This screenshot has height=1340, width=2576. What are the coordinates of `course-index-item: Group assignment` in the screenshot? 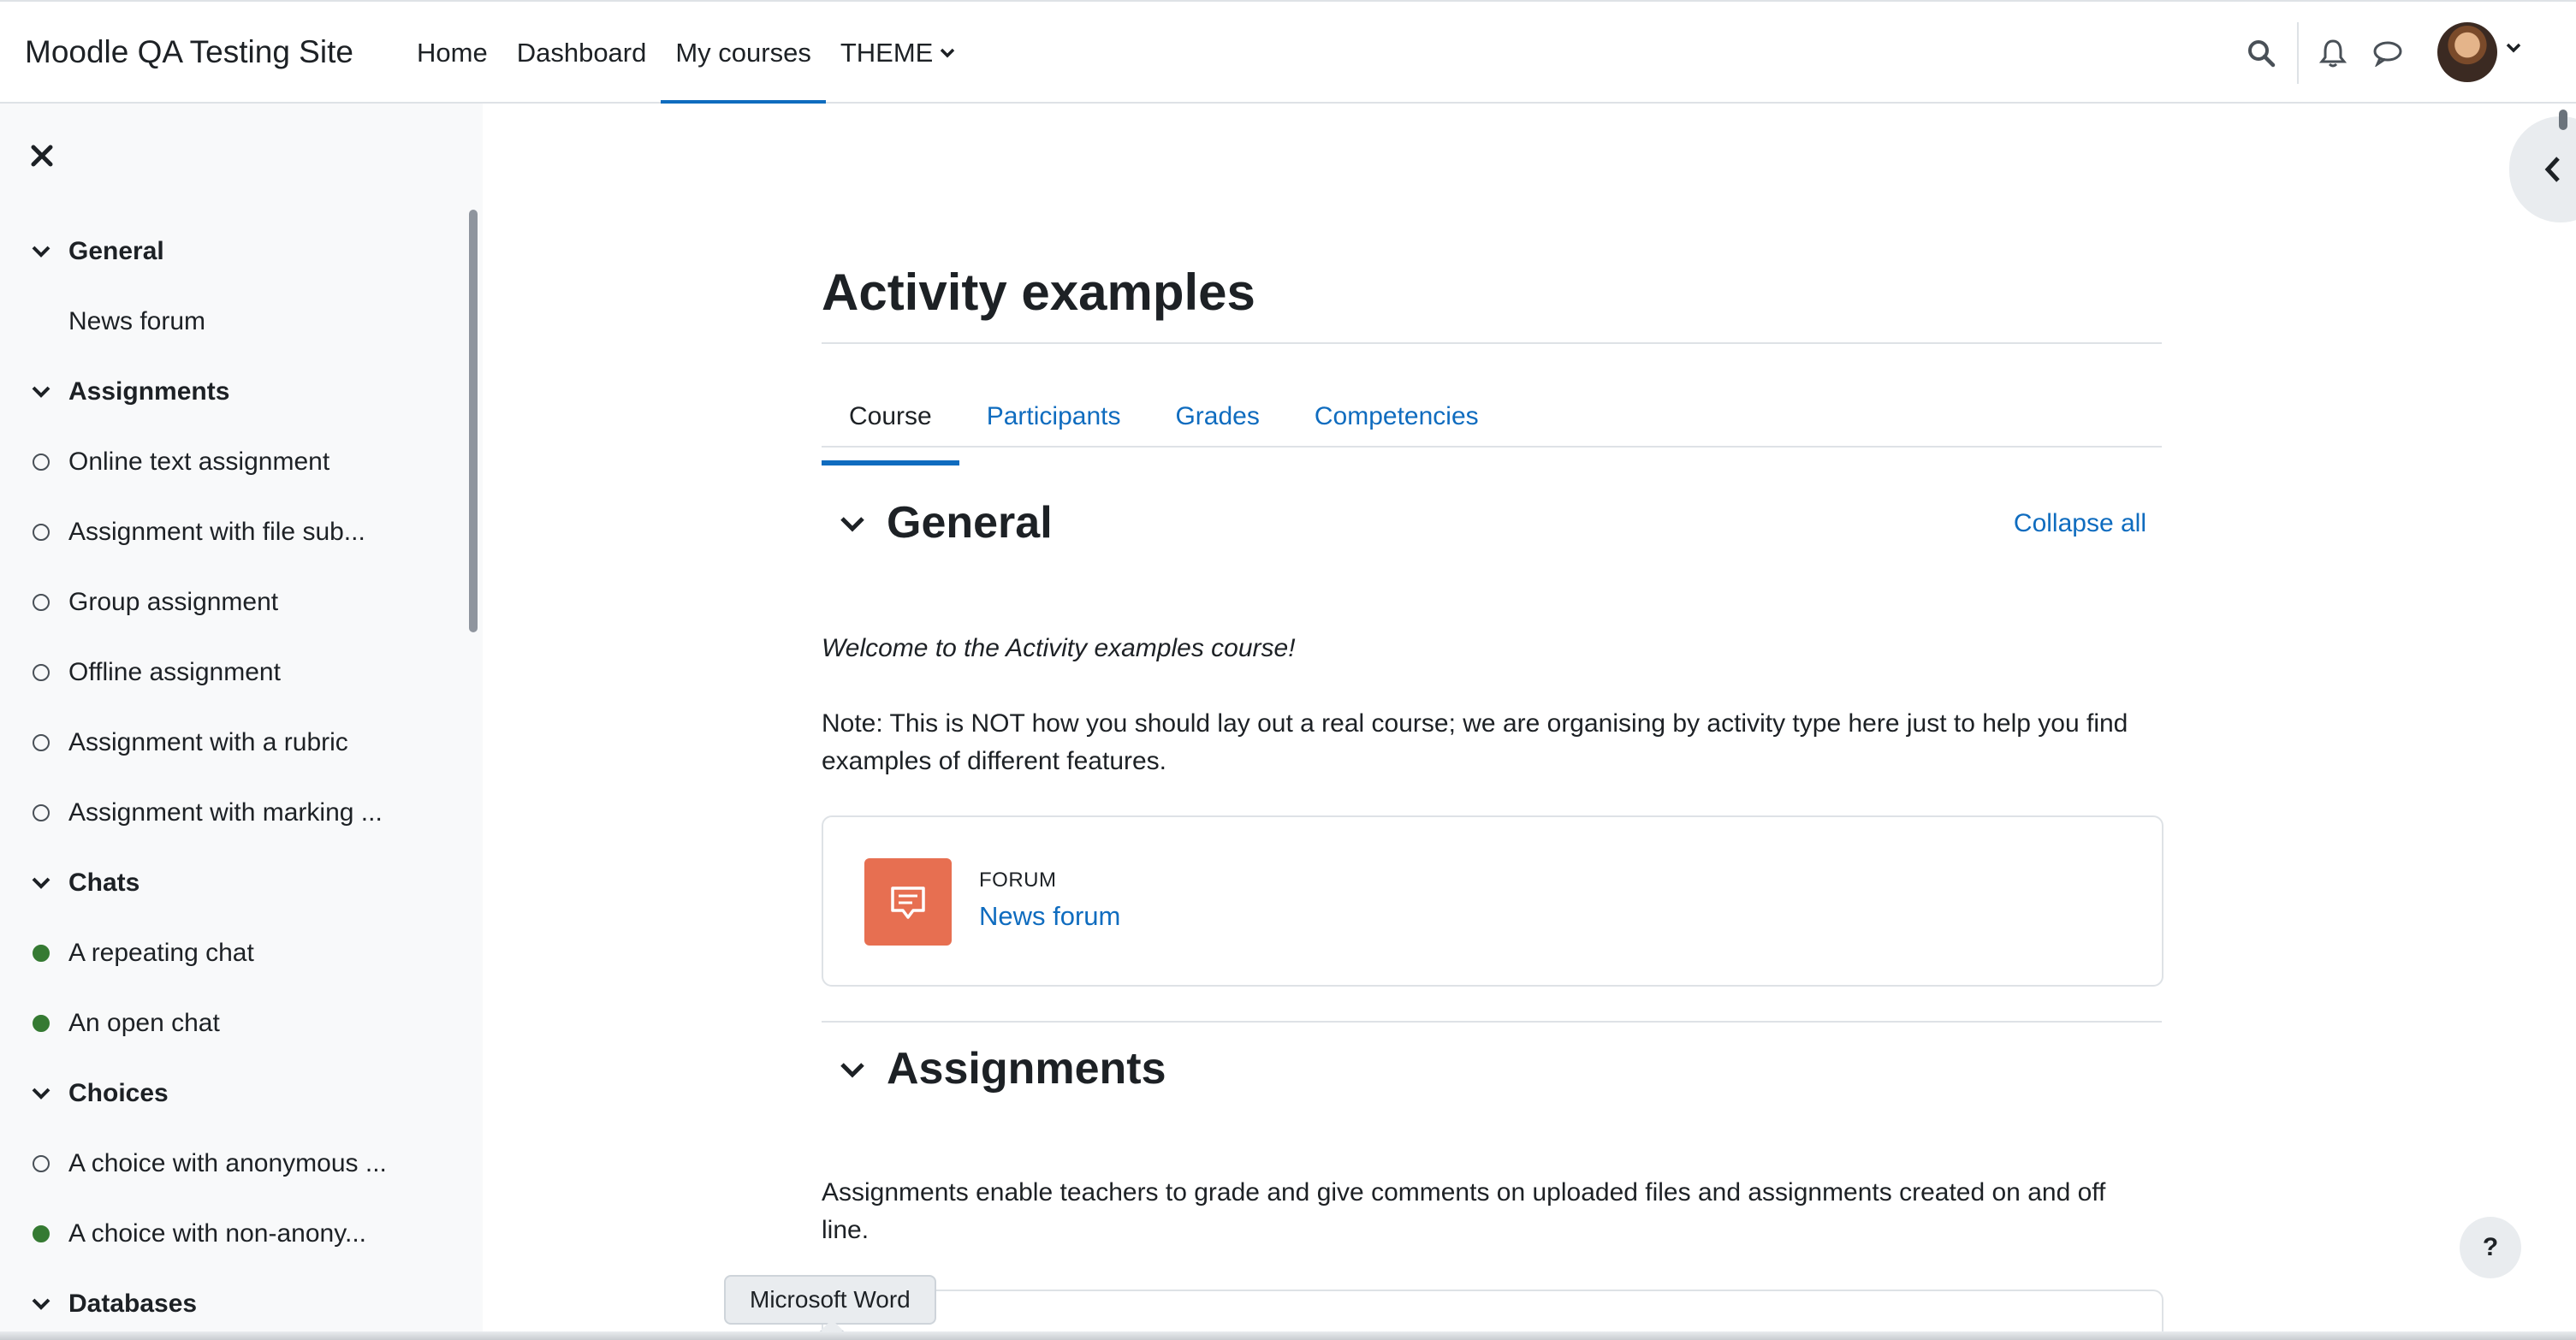 It's located at (231, 603).